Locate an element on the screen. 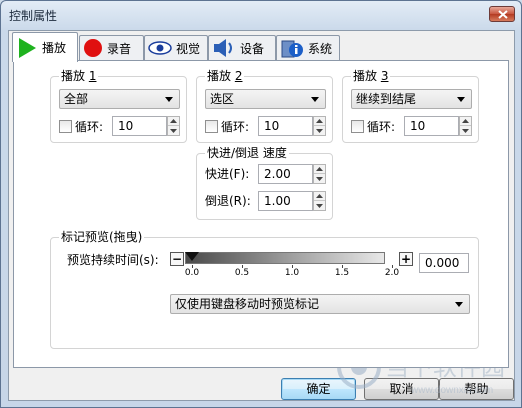 The height and width of the screenshot is (408, 522). forward-speed-spinner is located at coordinates (319, 174).